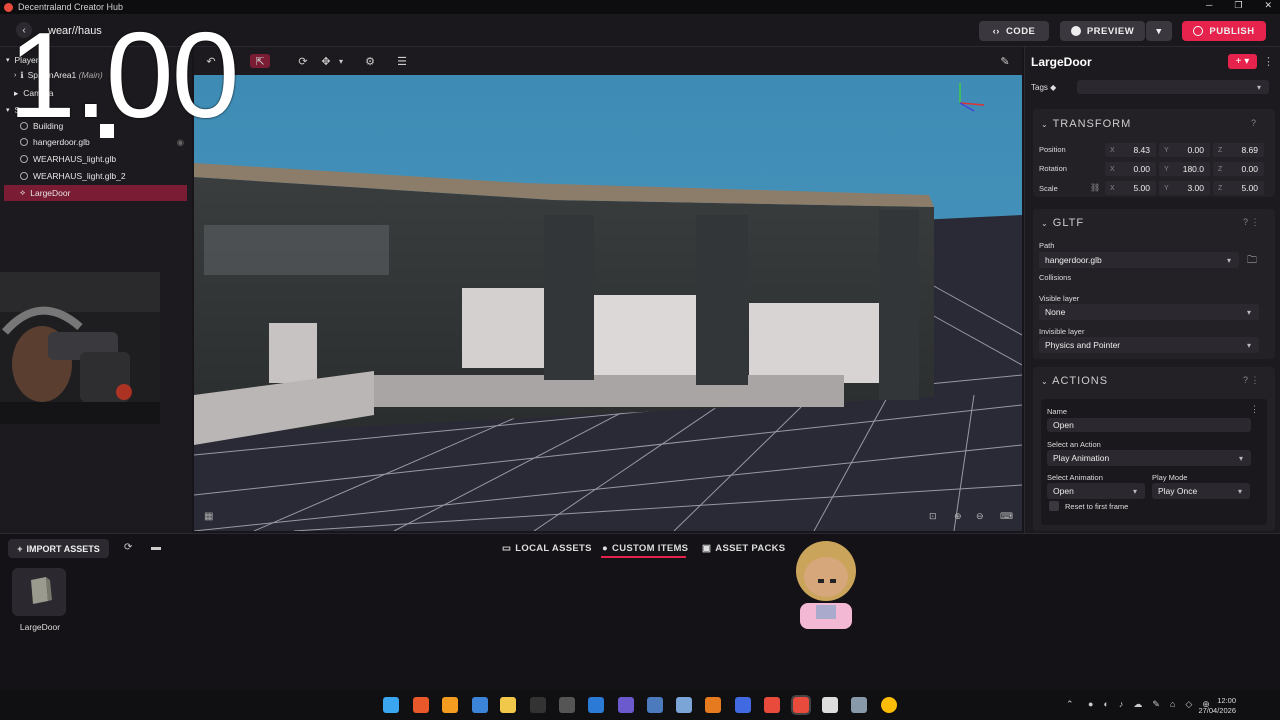 The width and height of the screenshot is (1280, 720). Describe the element at coordinates (1096, 491) in the screenshot. I see `animation-select: Open ▾` at that location.